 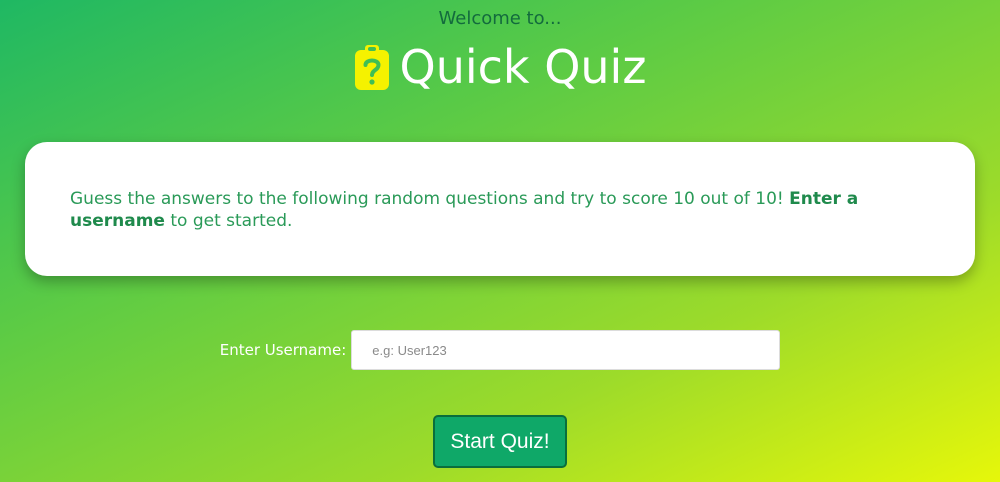 I want to click on clipboard-question-icon, so click(x=372, y=67).